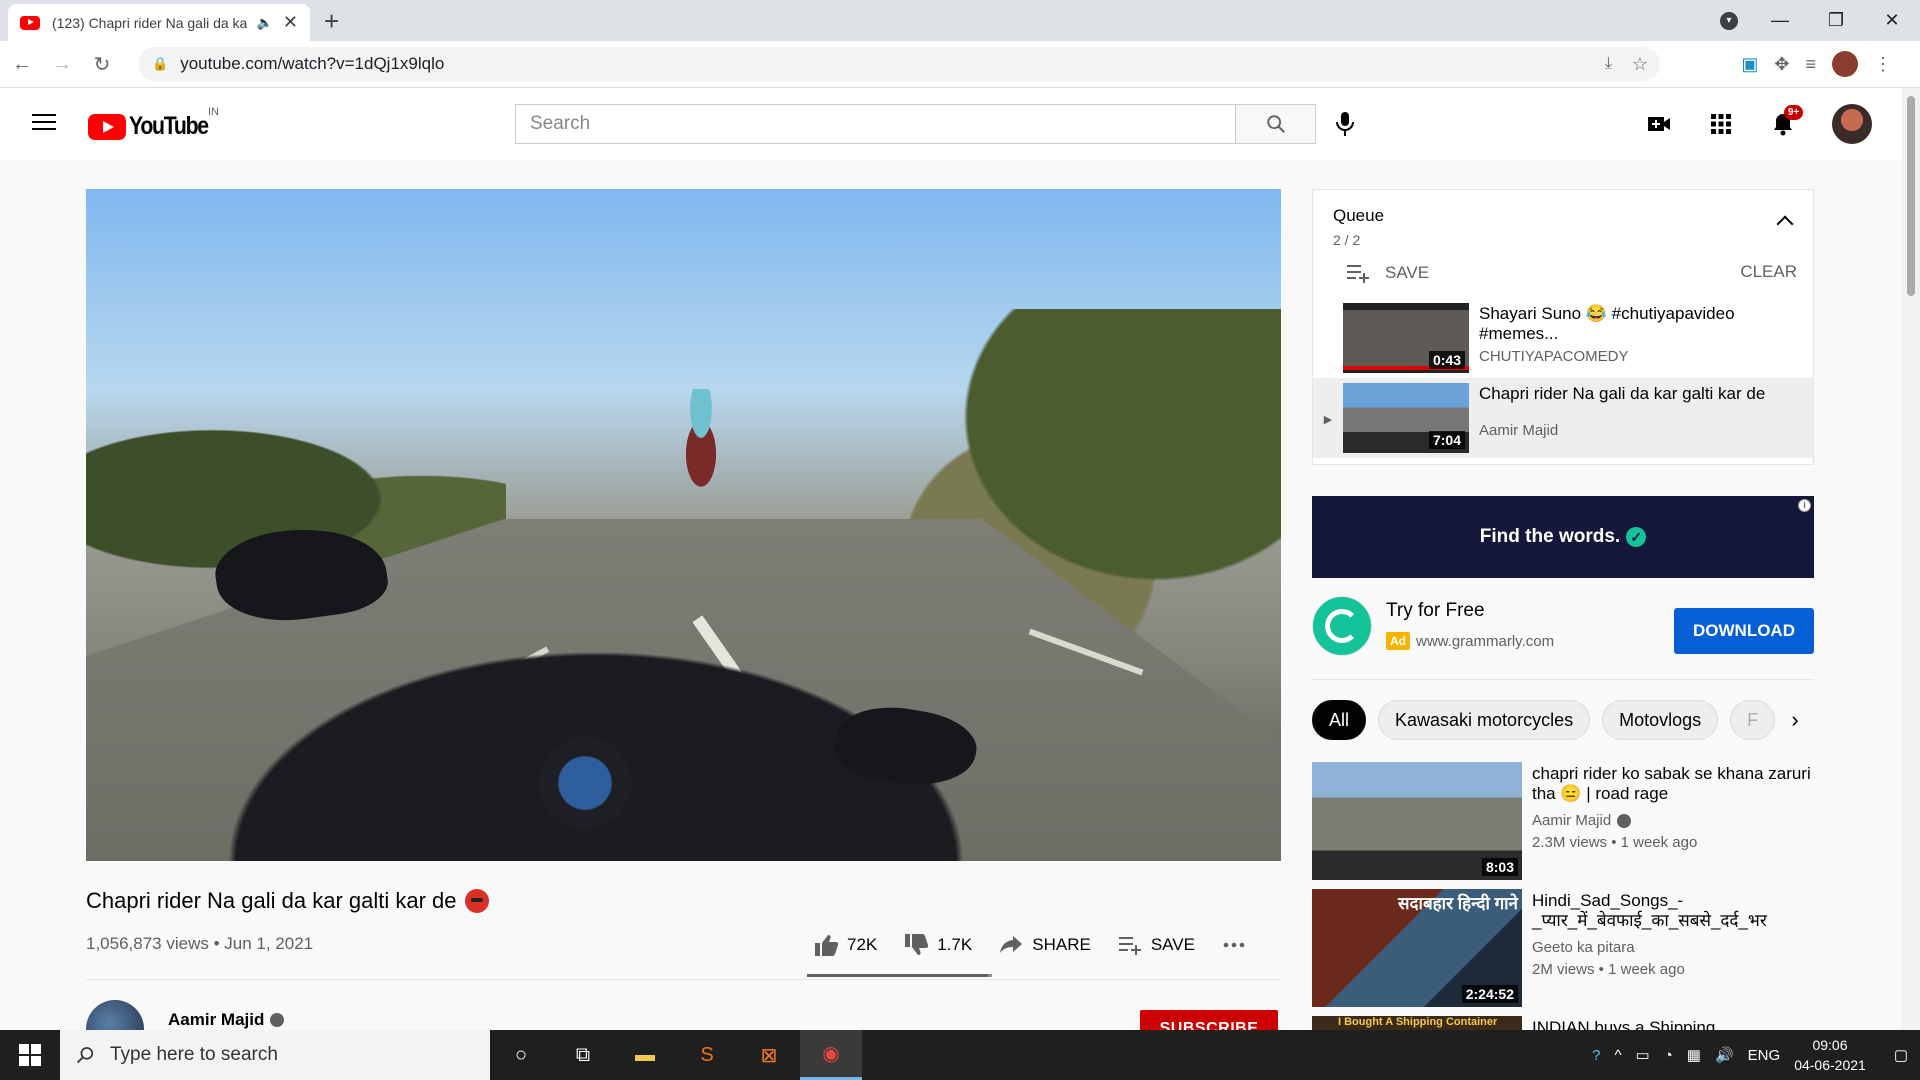 This screenshot has width=1920, height=1080. Describe the element at coordinates (1780, 20) in the screenshot. I see `minimize-icon: —` at that location.